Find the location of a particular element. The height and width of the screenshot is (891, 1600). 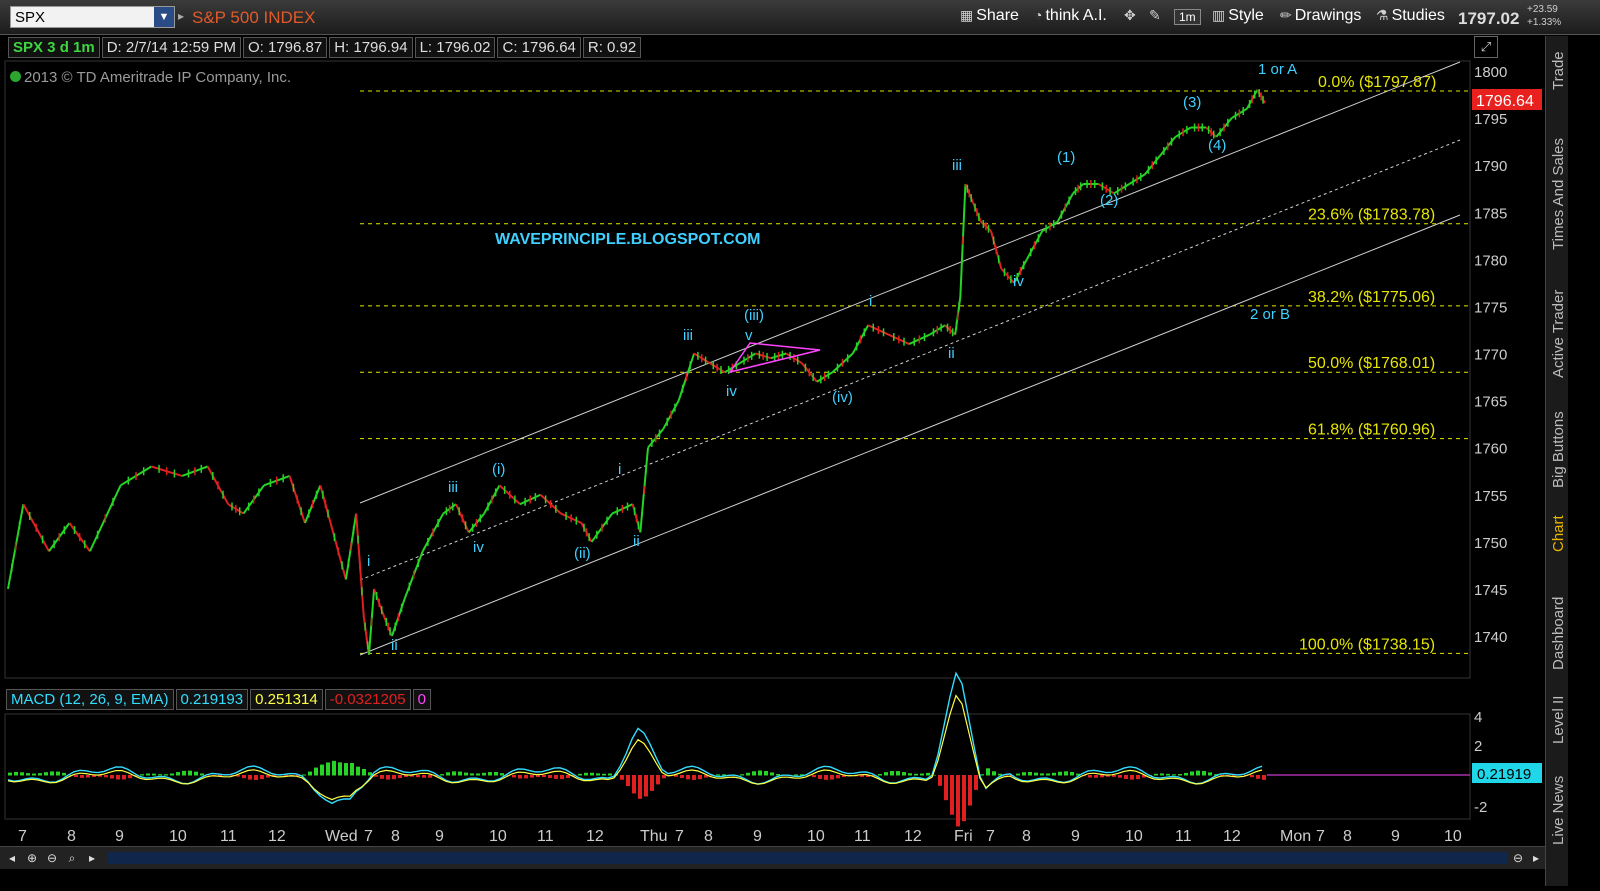

side-tab-dashboard: Dashboard is located at coordinates (1558, 633).